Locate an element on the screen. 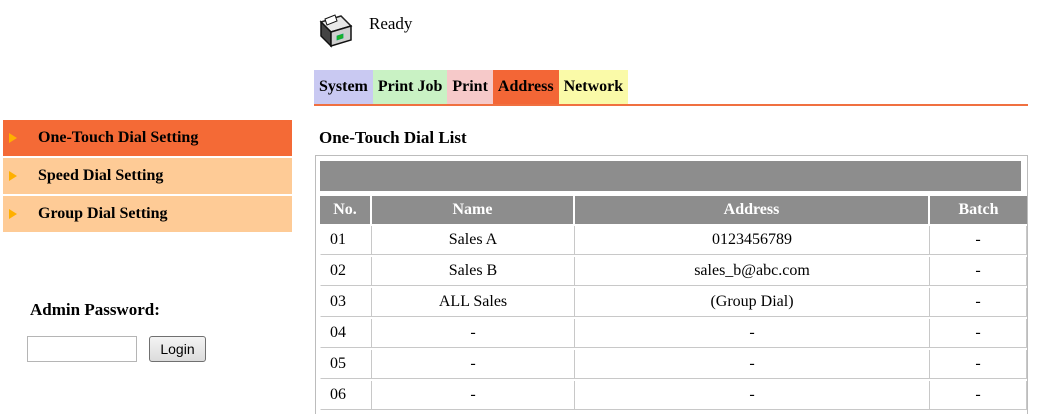  status-text: Ready is located at coordinates (391, 23).